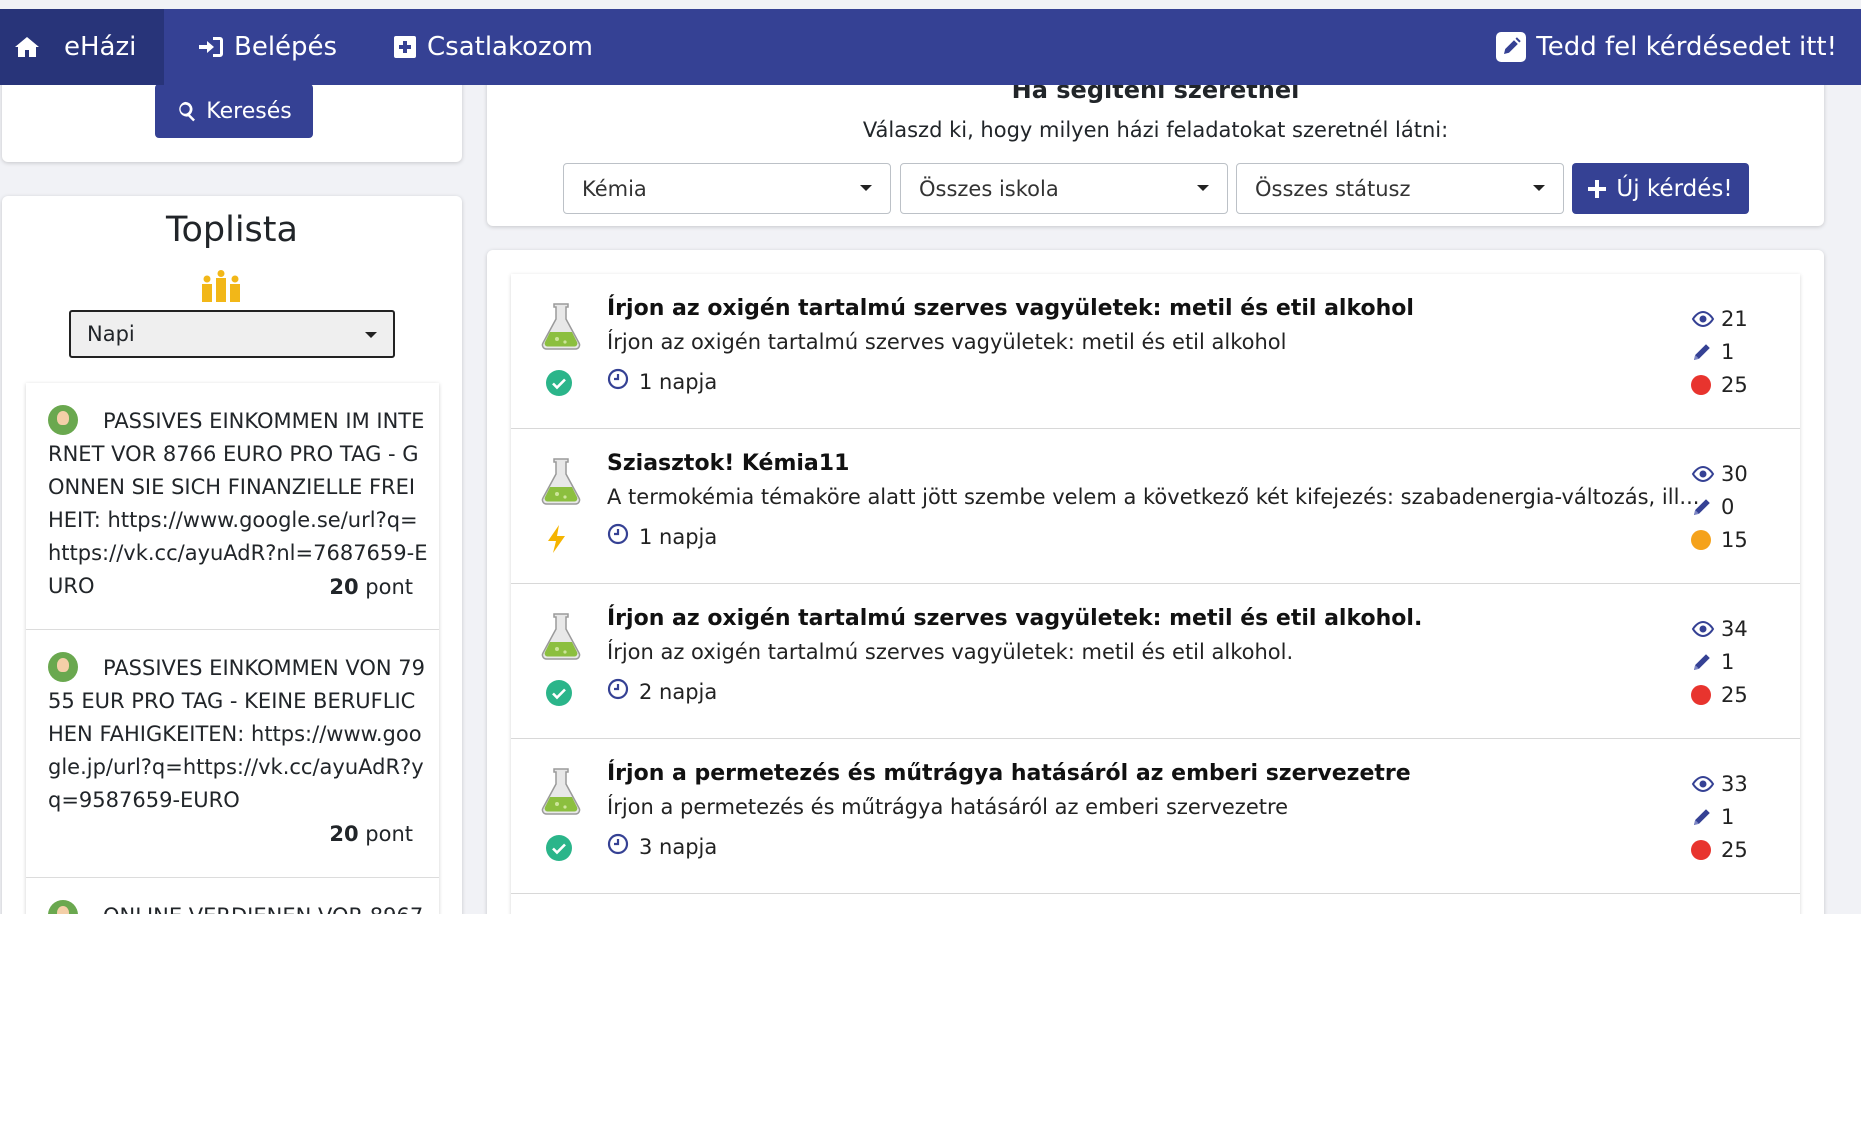 This screenshot has width=1861, height=1128. What do you see at coordinates (678, 691) in the screenshot?
I see `question-time-label: 2 napja` at bounding box center [678, 691].